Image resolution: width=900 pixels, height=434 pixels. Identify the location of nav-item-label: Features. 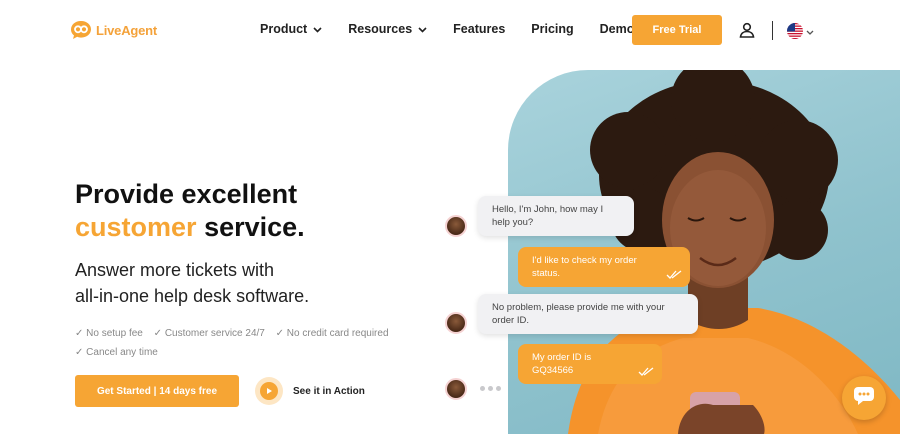
(479, 29).